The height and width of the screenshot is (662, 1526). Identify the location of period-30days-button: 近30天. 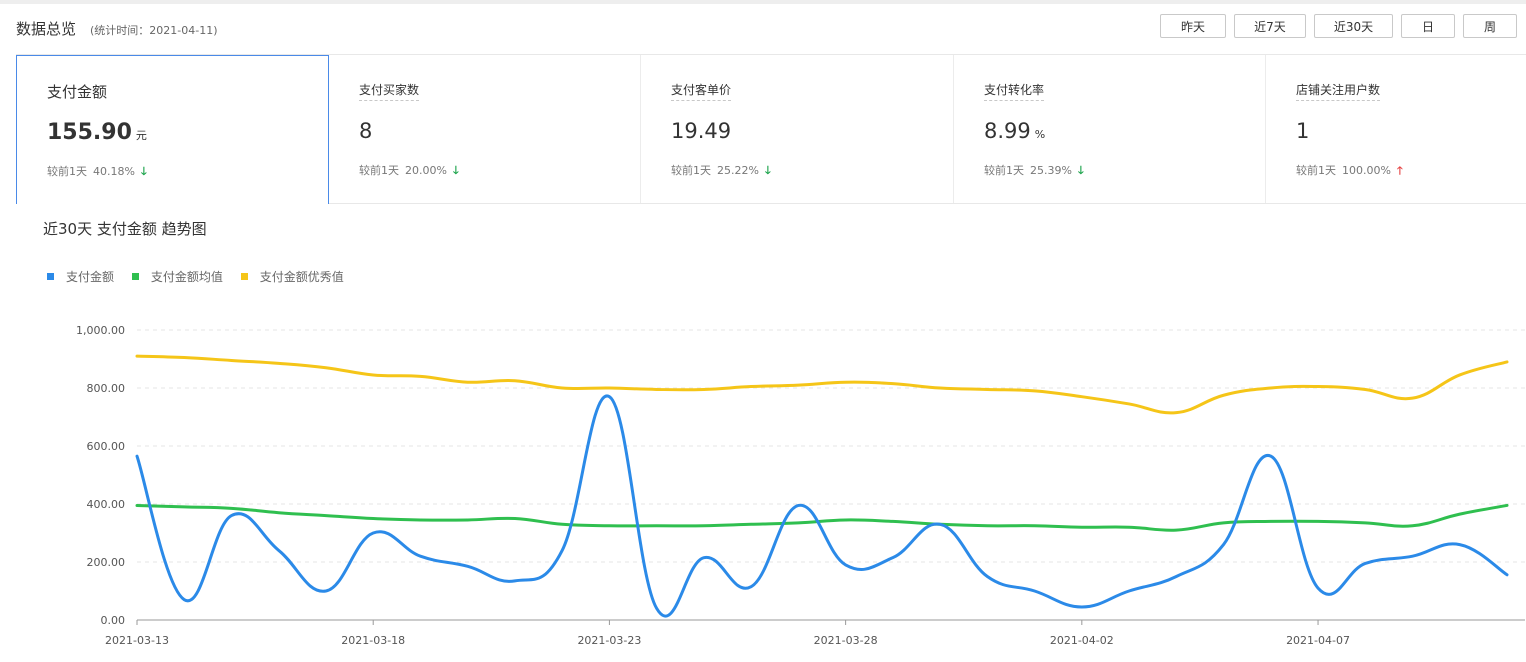
(1353, 26).